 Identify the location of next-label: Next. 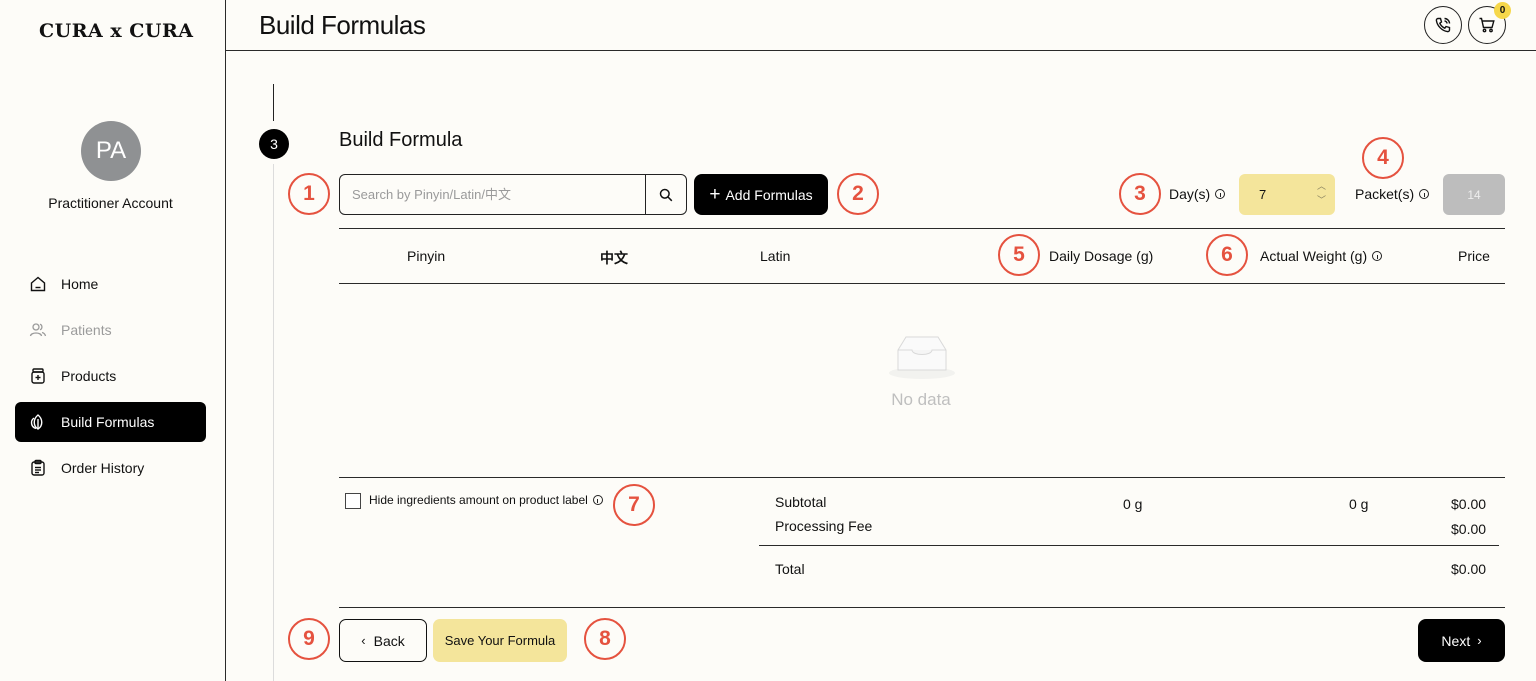
(1456, 640).